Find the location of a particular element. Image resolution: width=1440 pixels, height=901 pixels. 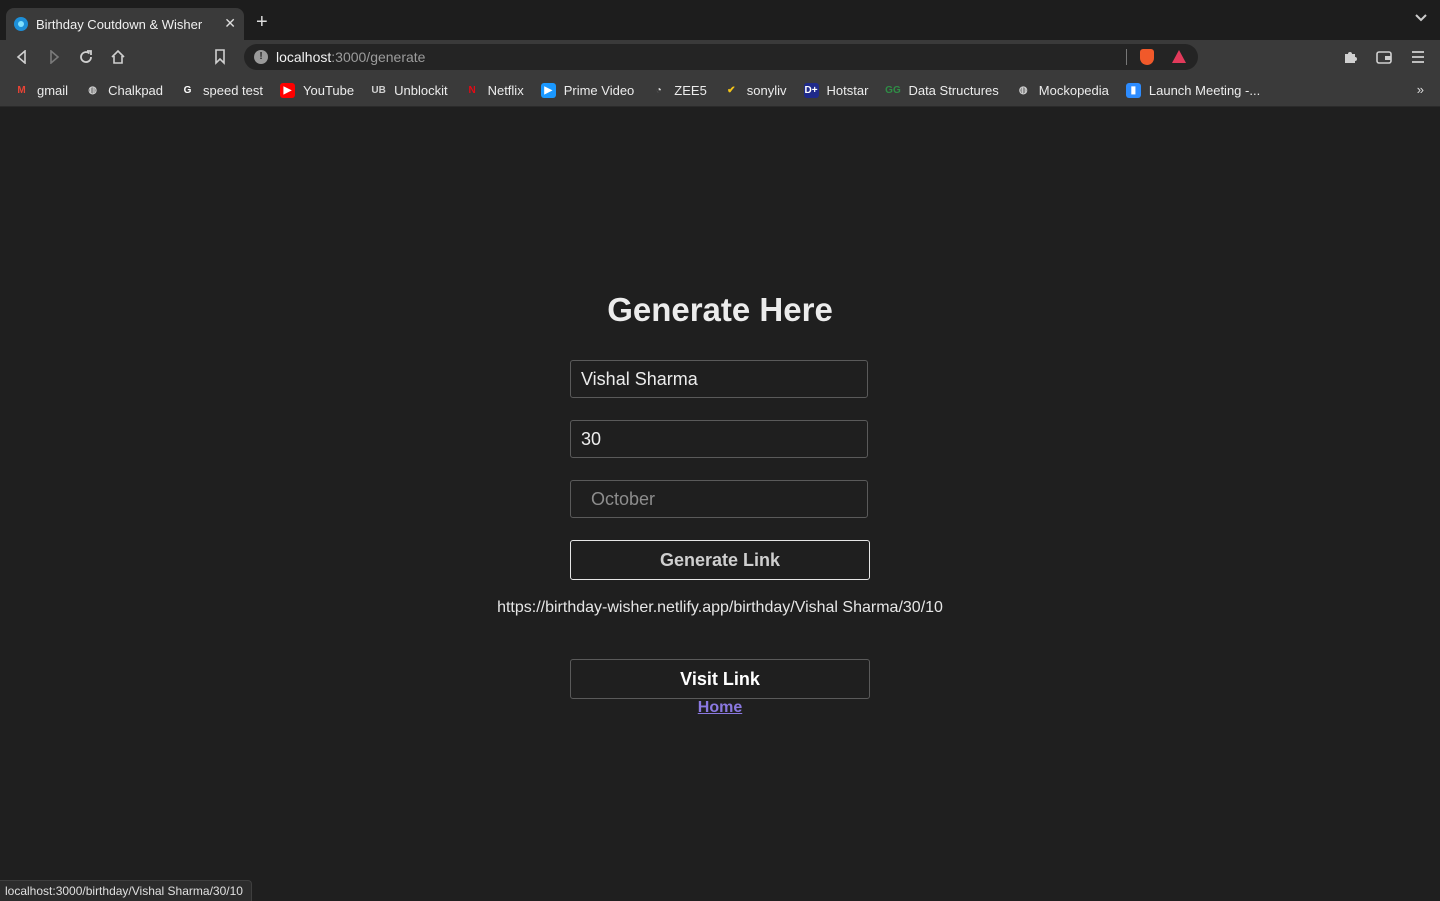

bookmark-label: Chalkpad is located at coordinates (136, 90).